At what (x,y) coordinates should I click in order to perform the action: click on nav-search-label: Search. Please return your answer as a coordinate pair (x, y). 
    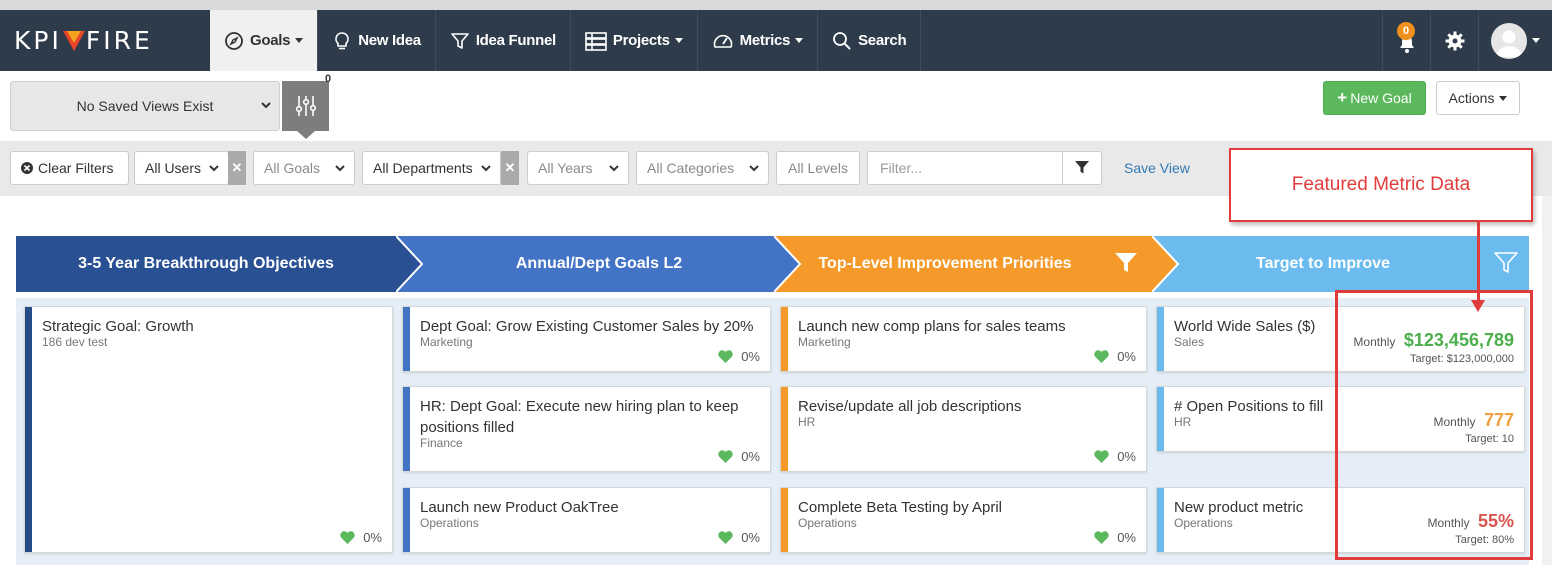
    Looking at the image, I should click on (882, 40).